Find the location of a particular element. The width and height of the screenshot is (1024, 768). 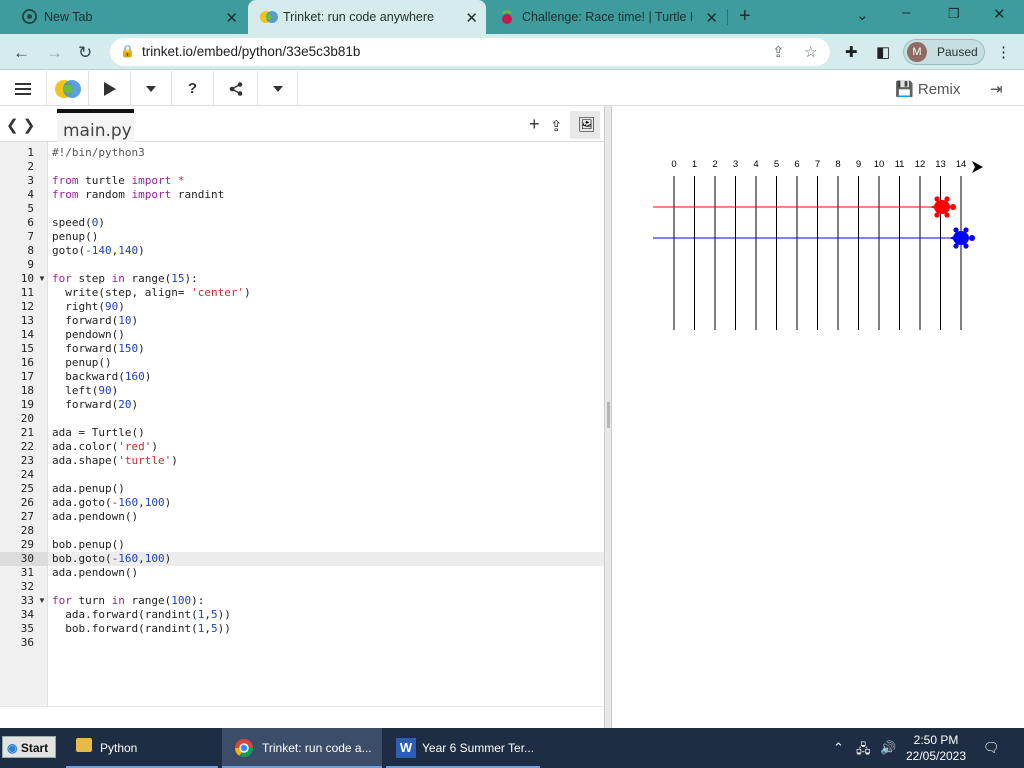

tab-title: Challenge: Race time! | Turtle Ra is located at coordinates (607, 17).